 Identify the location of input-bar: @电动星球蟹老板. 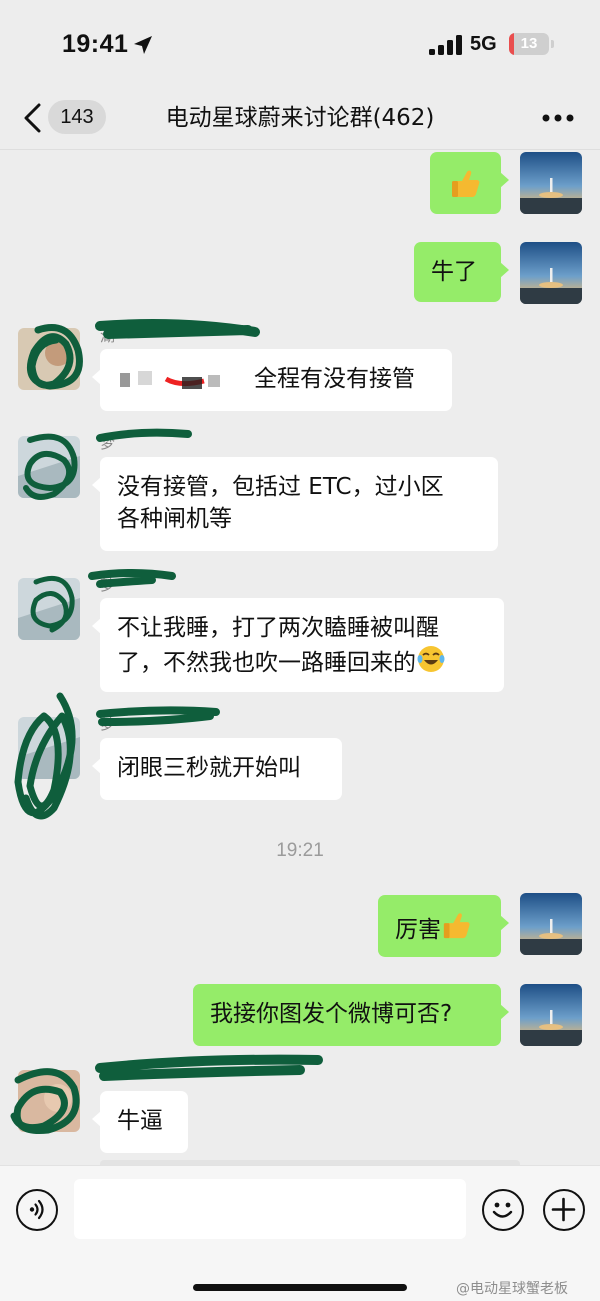
(300, 1233).